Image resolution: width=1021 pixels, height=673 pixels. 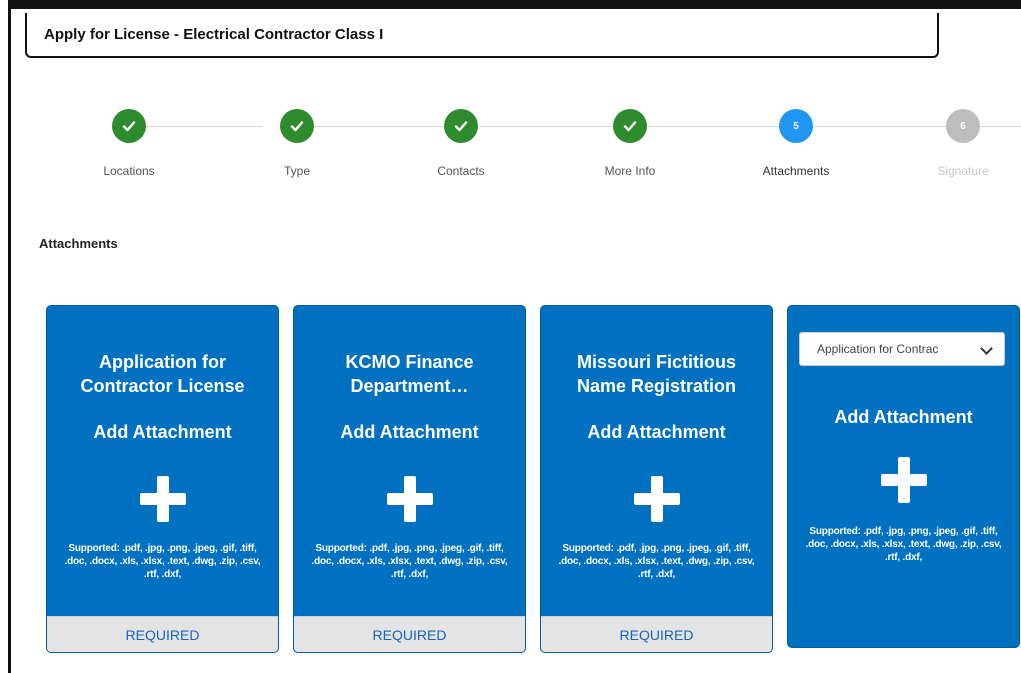 What do you see at coordinates (878, 349) in the screenshot?
I see `document-type-value: Application for Contrac` at bounding box center [878, 349].